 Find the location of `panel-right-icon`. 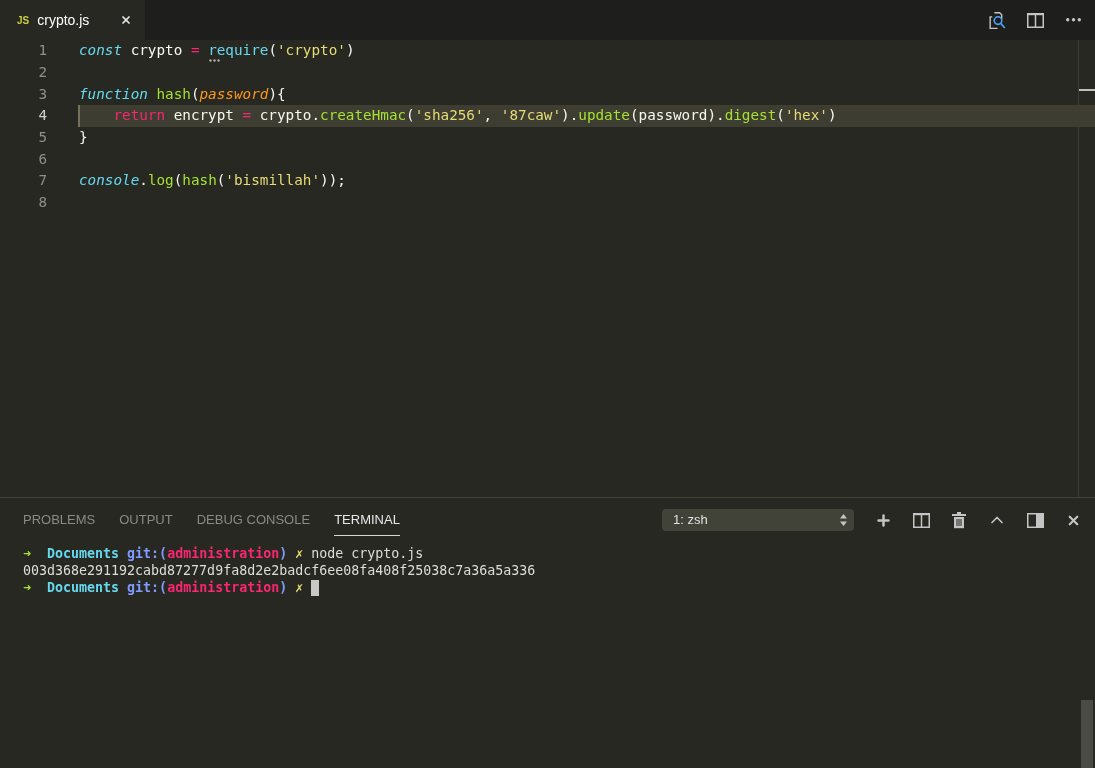

panel-right-icon is located at coordinates (1035, 520).